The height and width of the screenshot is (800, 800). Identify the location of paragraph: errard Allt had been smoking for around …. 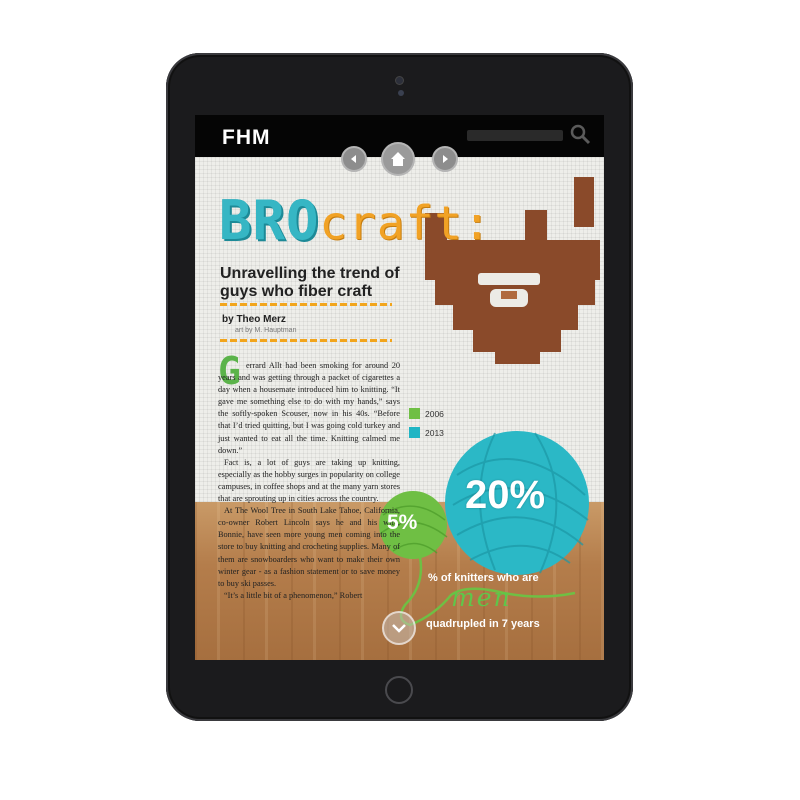
(309, 408).